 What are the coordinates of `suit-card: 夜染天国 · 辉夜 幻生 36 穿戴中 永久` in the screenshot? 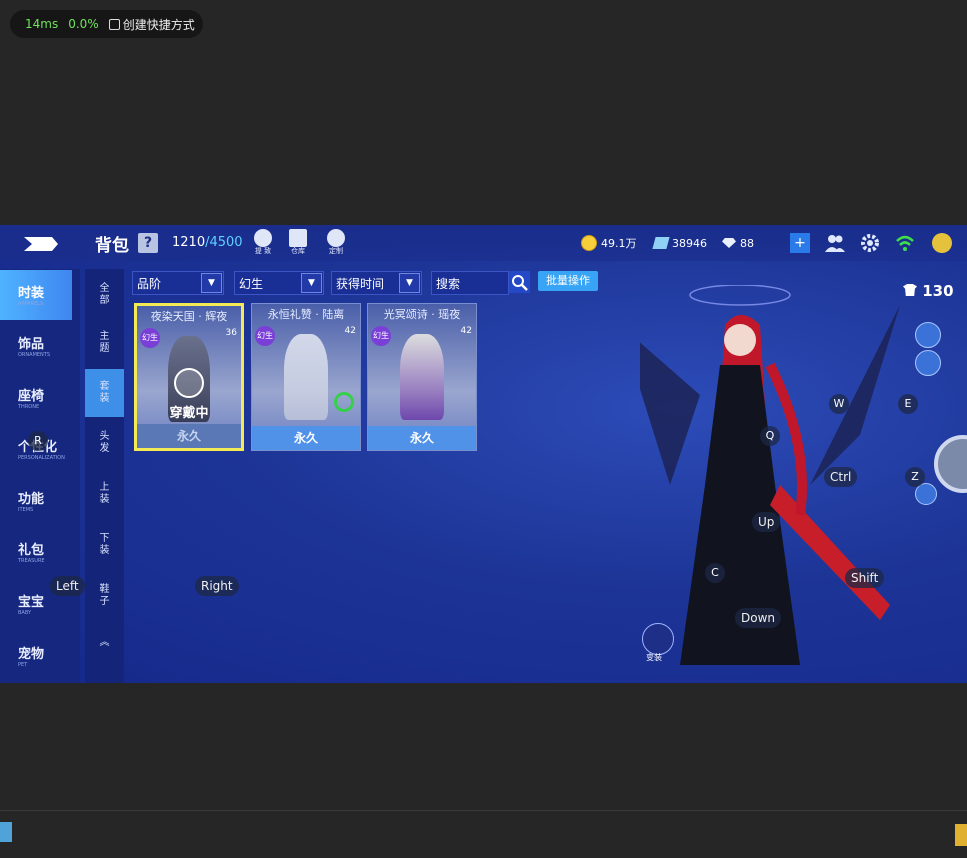 It's located at (189, 377).